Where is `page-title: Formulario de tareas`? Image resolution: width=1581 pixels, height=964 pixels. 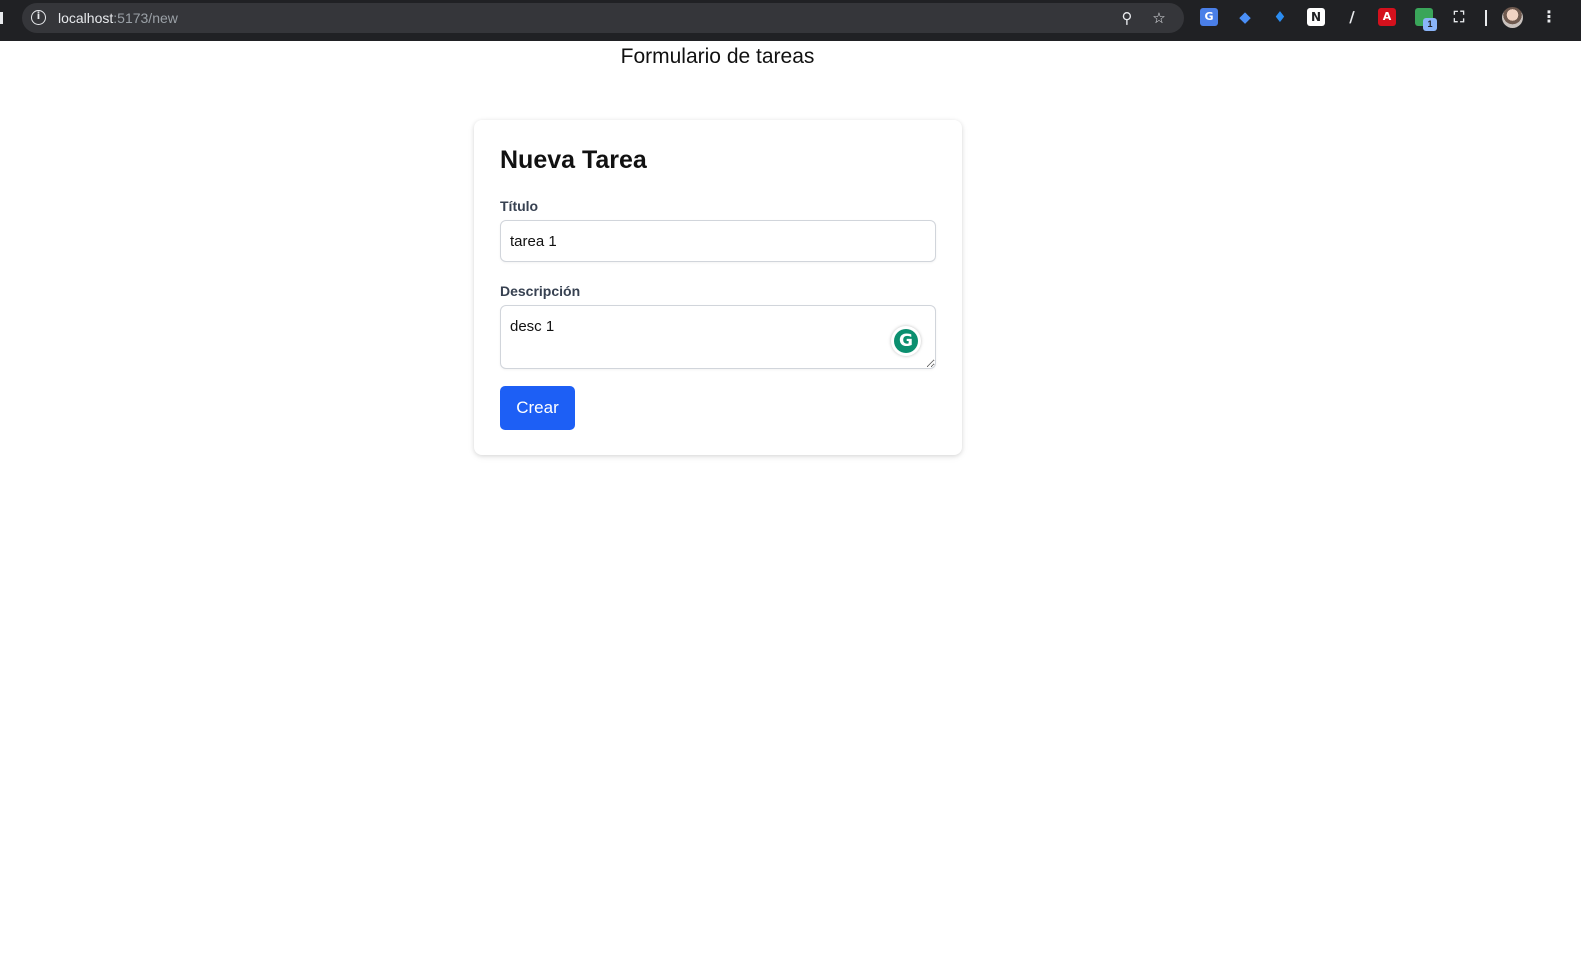 page-title: Formulario de tareas is located at coordinates (717, 56).